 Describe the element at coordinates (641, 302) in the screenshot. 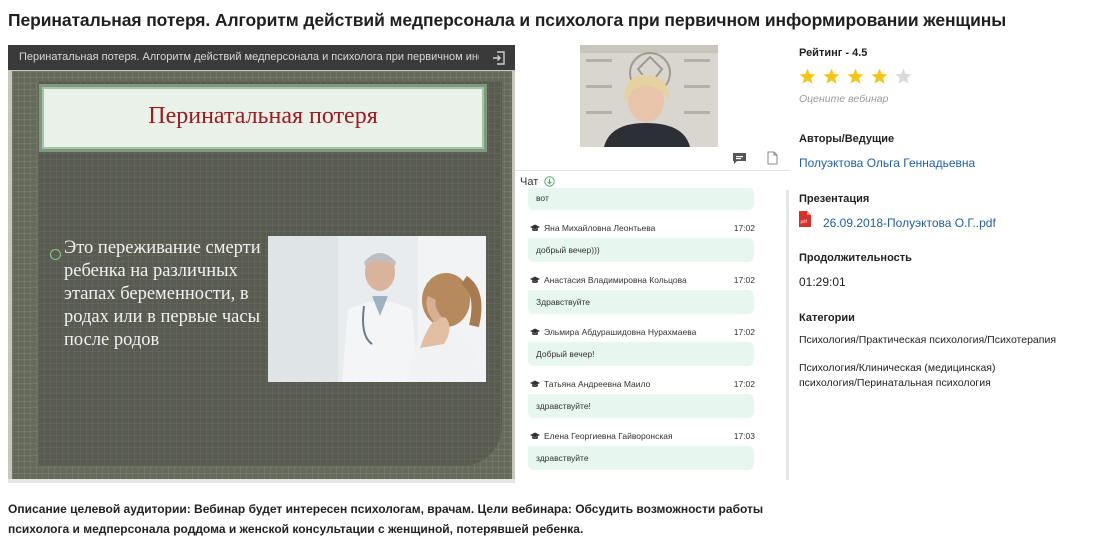

I see `chat-message-text: Здравствуйте` at that location.